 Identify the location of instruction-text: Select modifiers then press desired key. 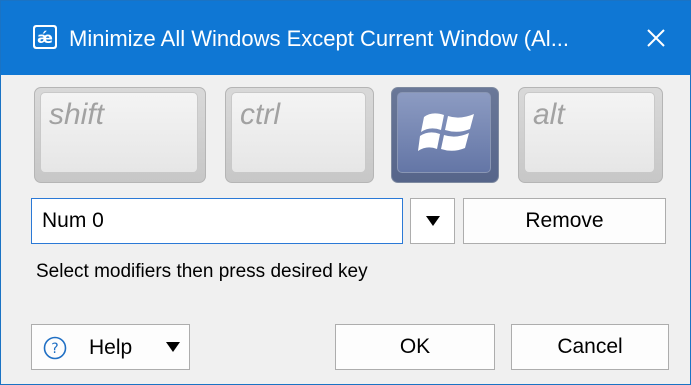
(202, 271).